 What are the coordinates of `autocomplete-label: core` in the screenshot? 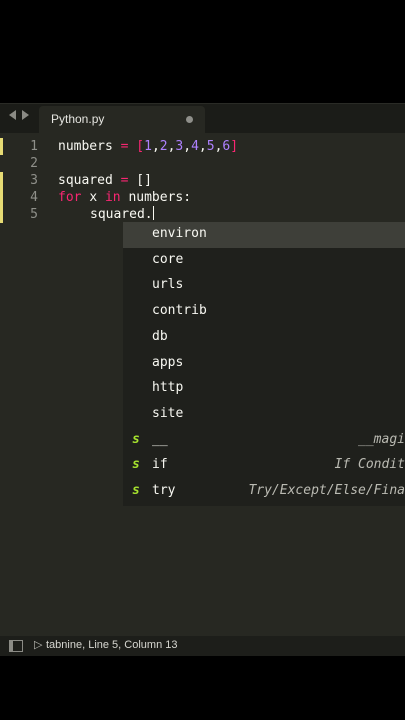 It's located at (168, 259).